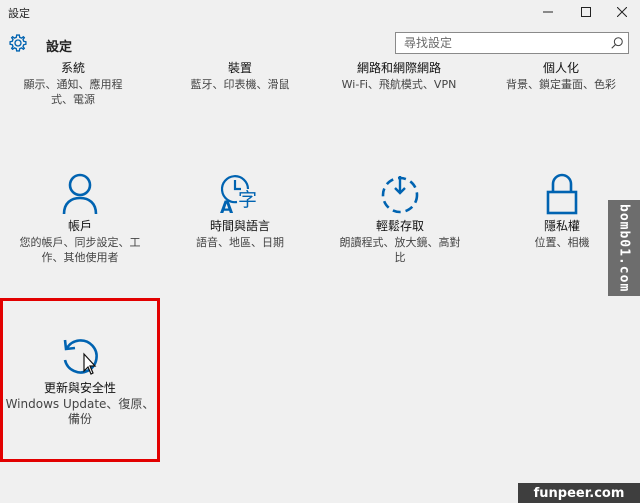 The width and height of the screenshot is (640, 503). I want to click on tile-devices: 裝置 藍牙、印表機、滑鼠, so click(240, 76).